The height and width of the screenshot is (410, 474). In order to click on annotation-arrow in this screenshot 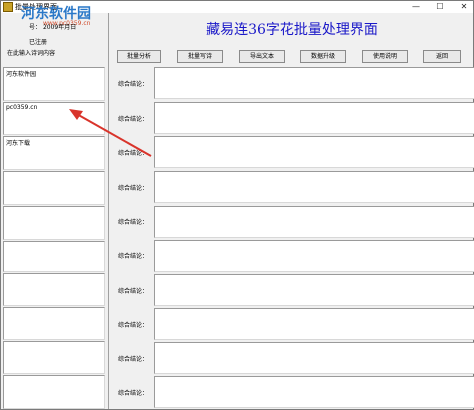, I will do `click(110, 133)`.